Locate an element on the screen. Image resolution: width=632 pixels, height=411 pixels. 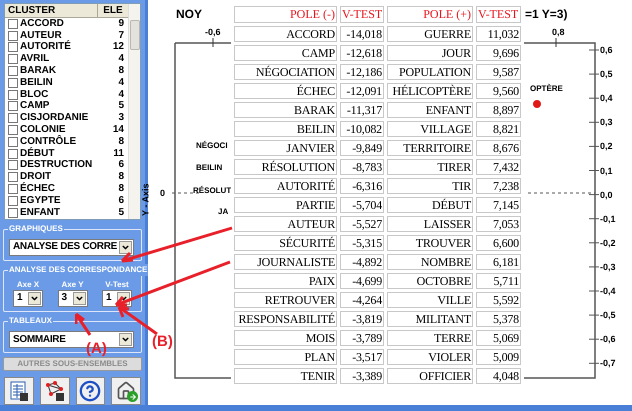
table-cell: 5,009 is located at coordinates (498, 357).